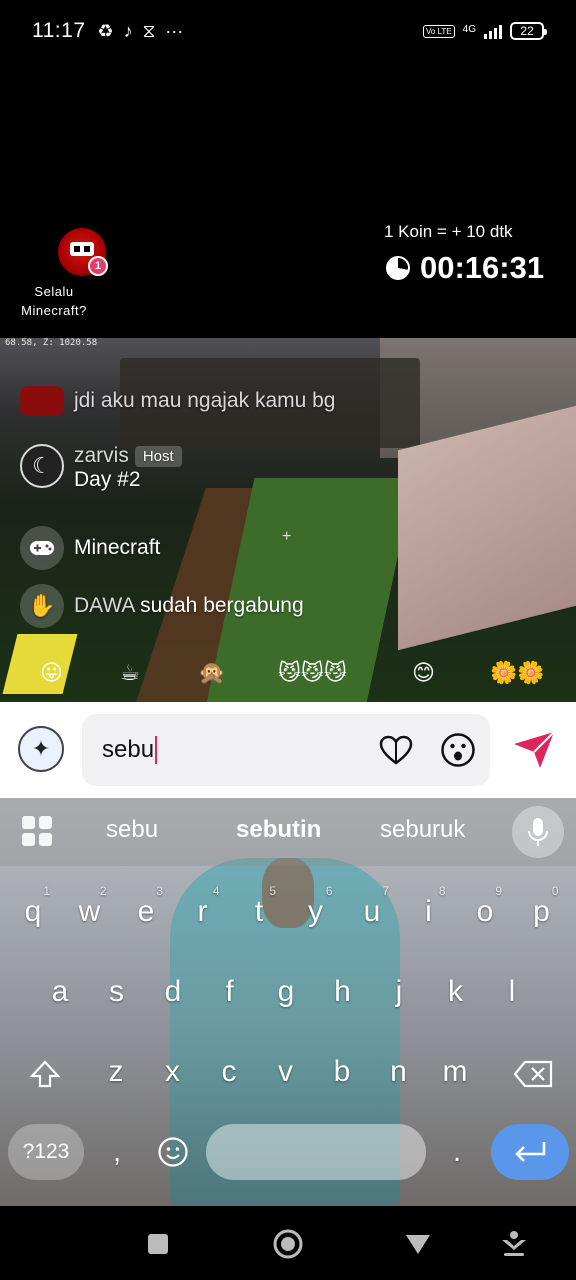 Image resolution: width=576 pixels, height=1280 pixels. What do you see at coordinates (42, 401) in the screenshot?
I see `chat-avatar` at bounding box center [42, 401].